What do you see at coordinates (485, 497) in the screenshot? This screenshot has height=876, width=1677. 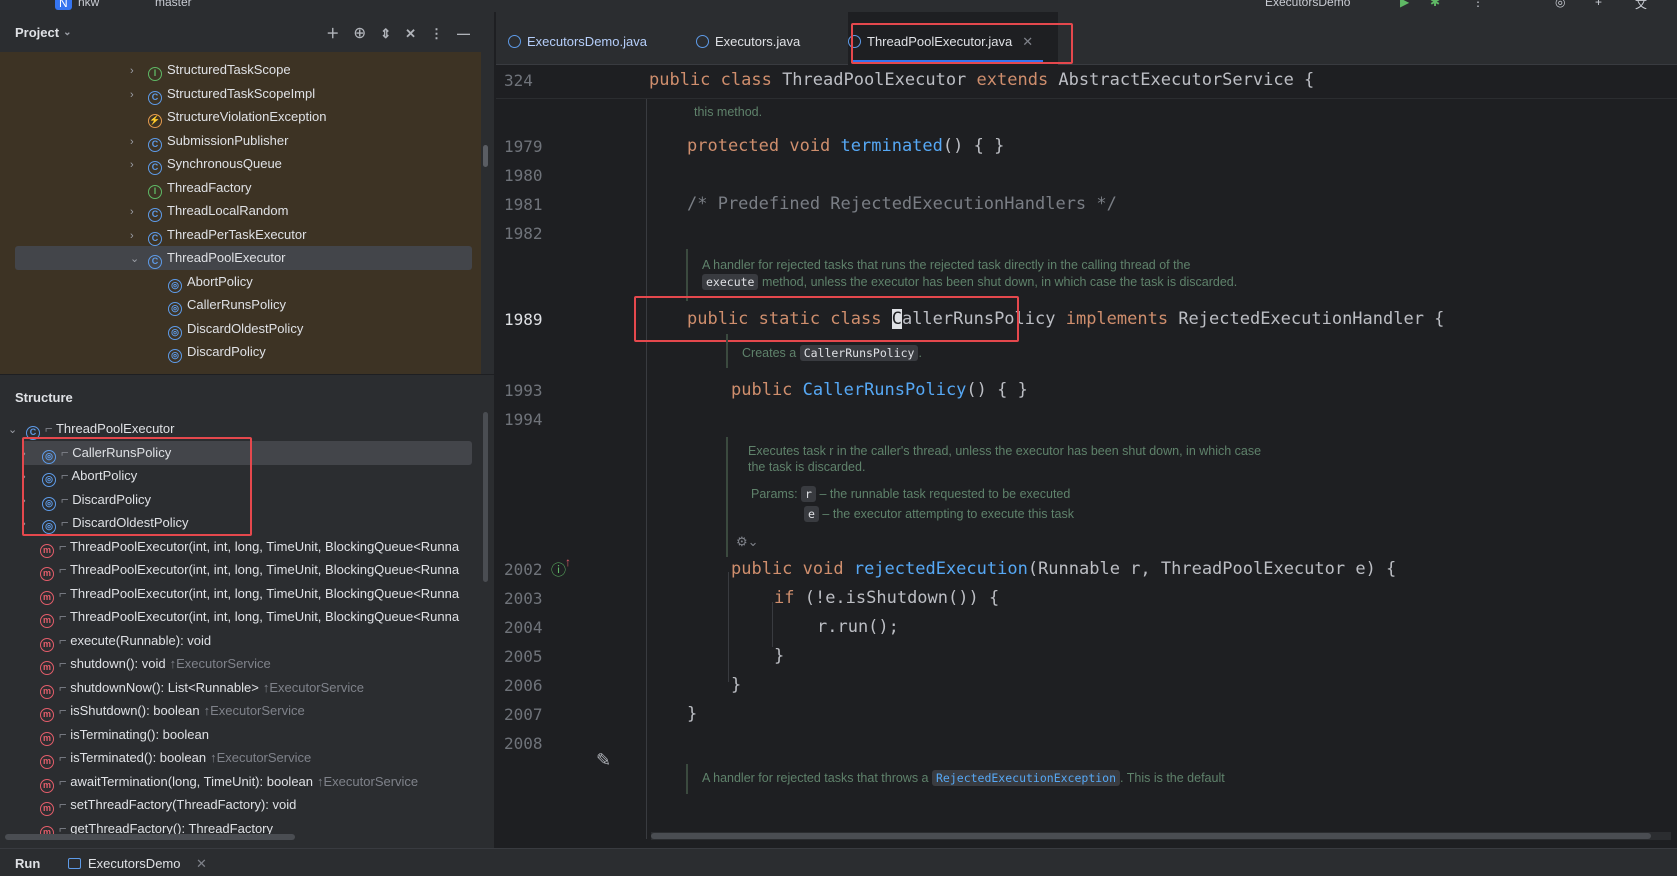 I see `structure-scrollbar` at bounding box center [485, 497].